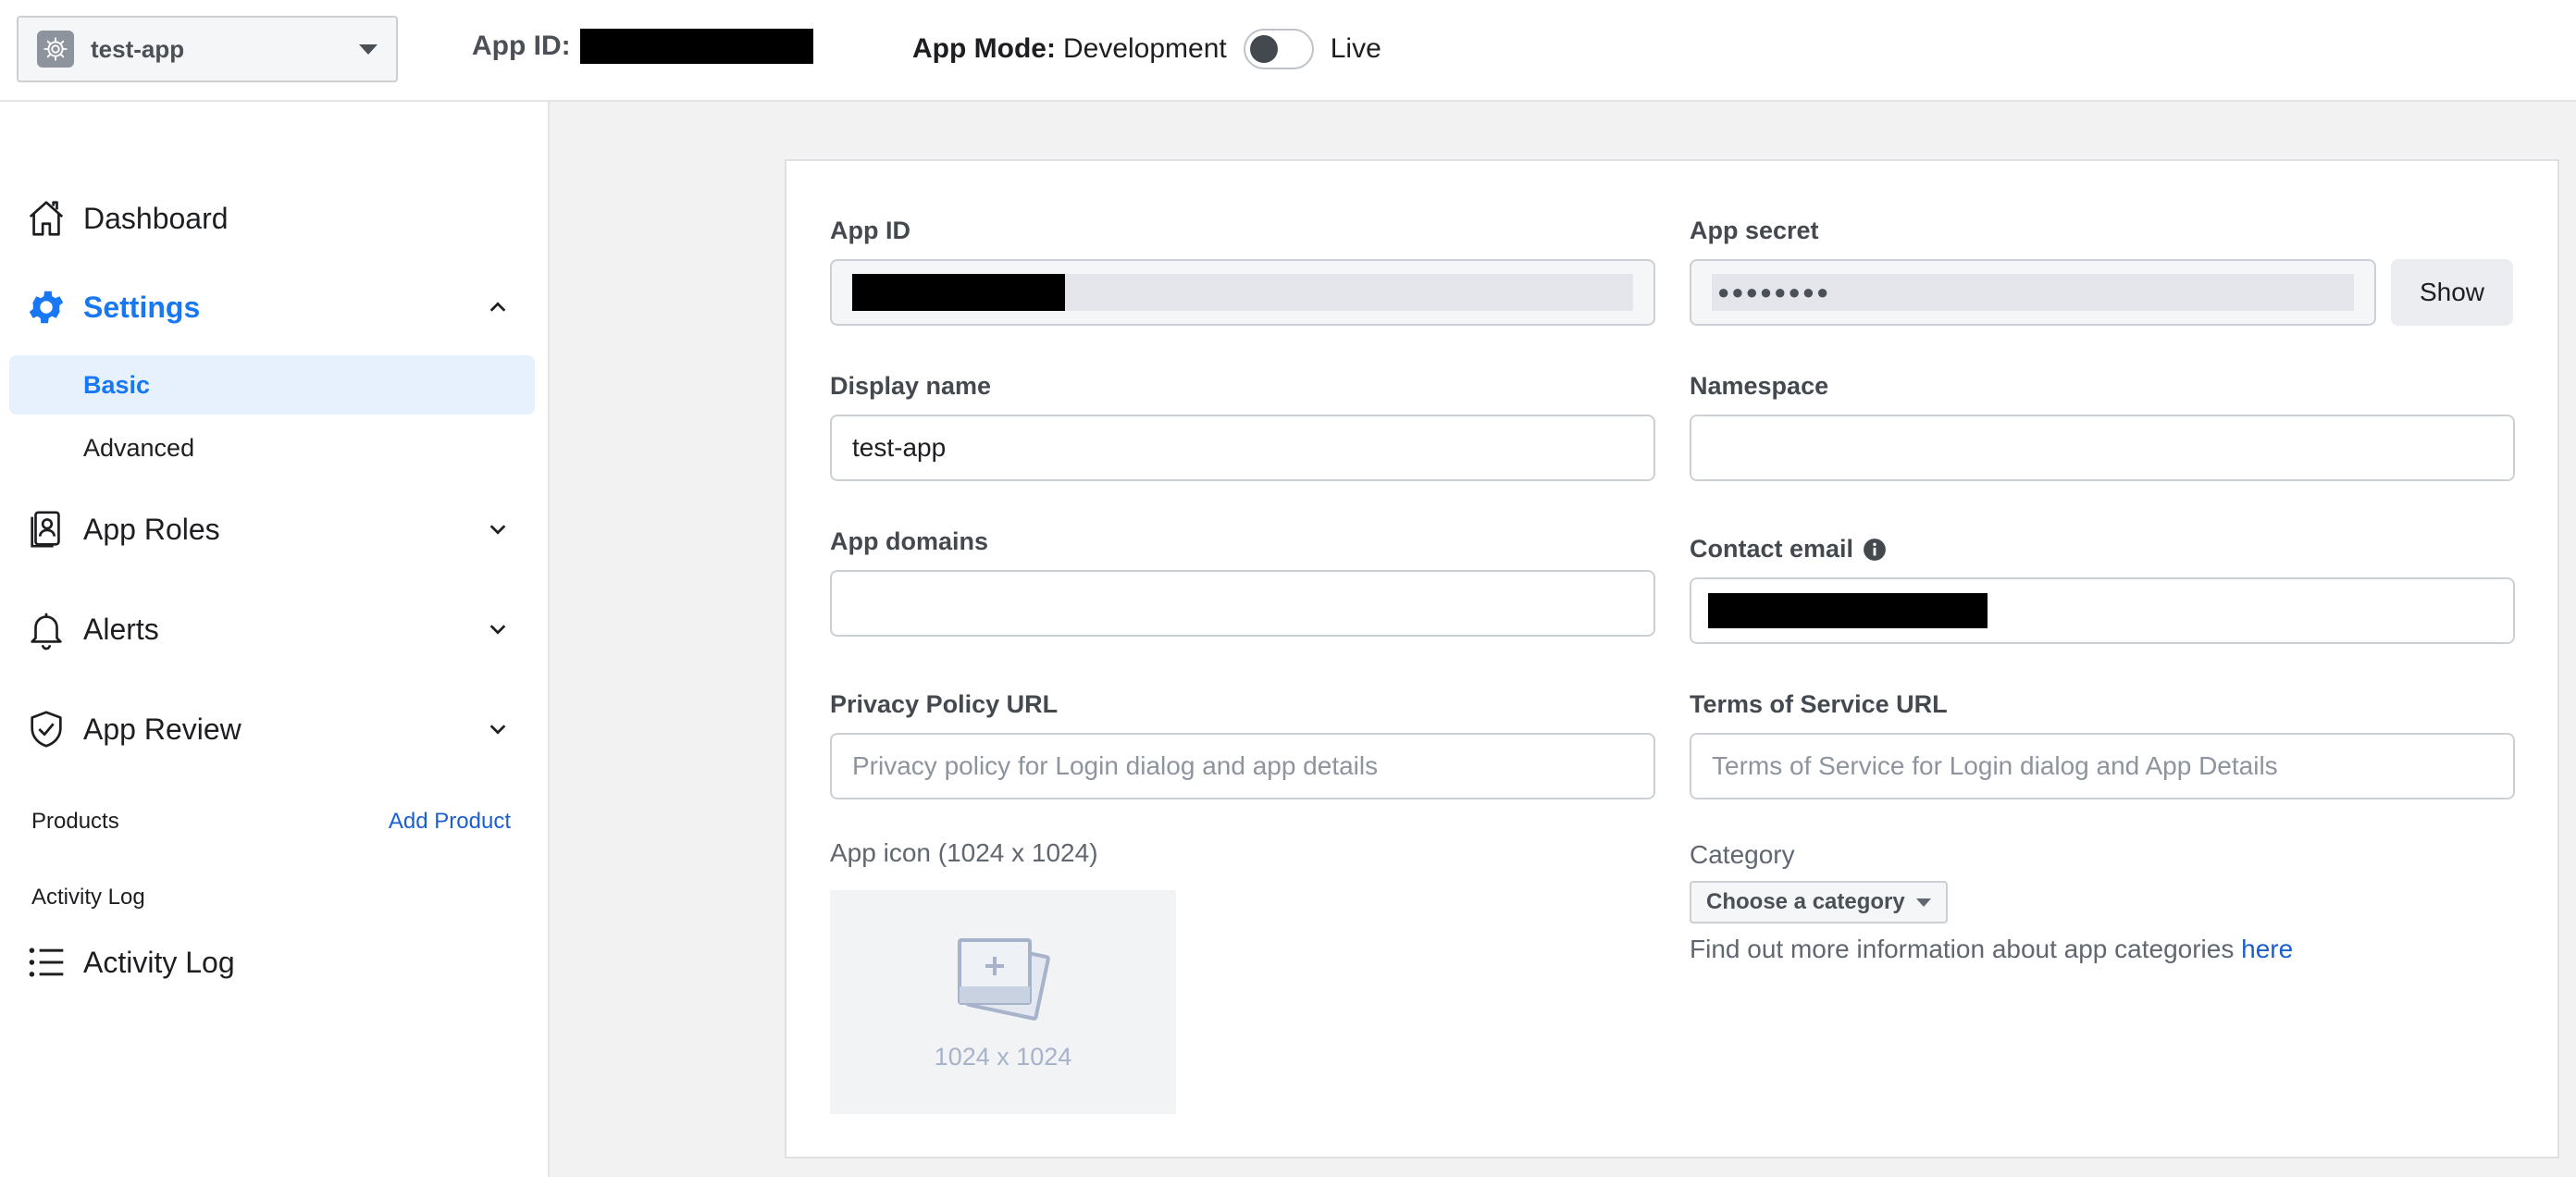 This screenshot has height=1177, width=2576. I want to click on image-placeholder-icon, so click(1003, 979).